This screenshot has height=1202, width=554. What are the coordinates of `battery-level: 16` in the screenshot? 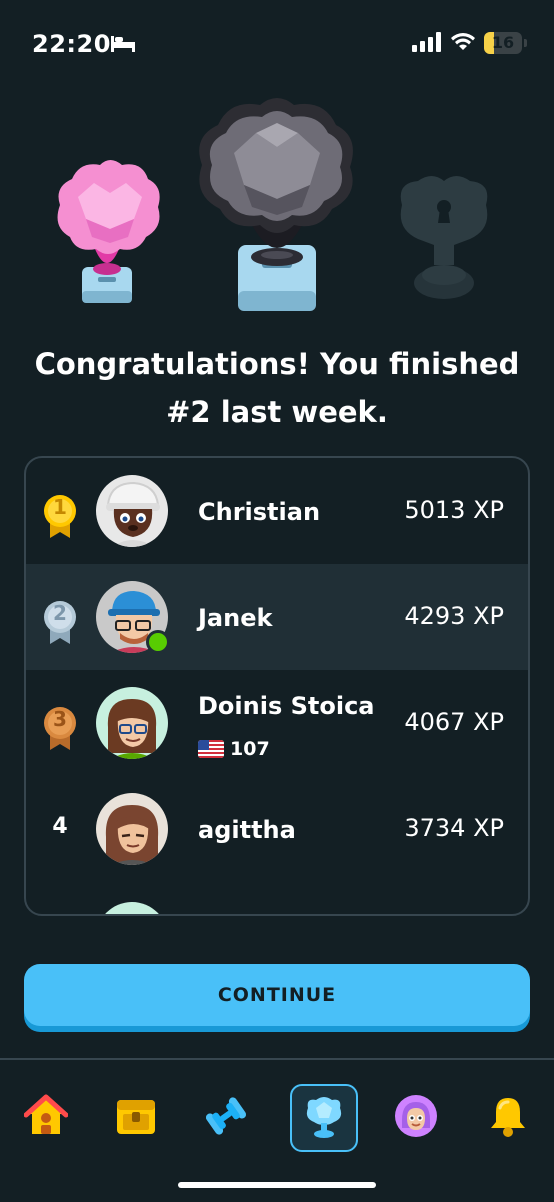 It's located at (503, 42).